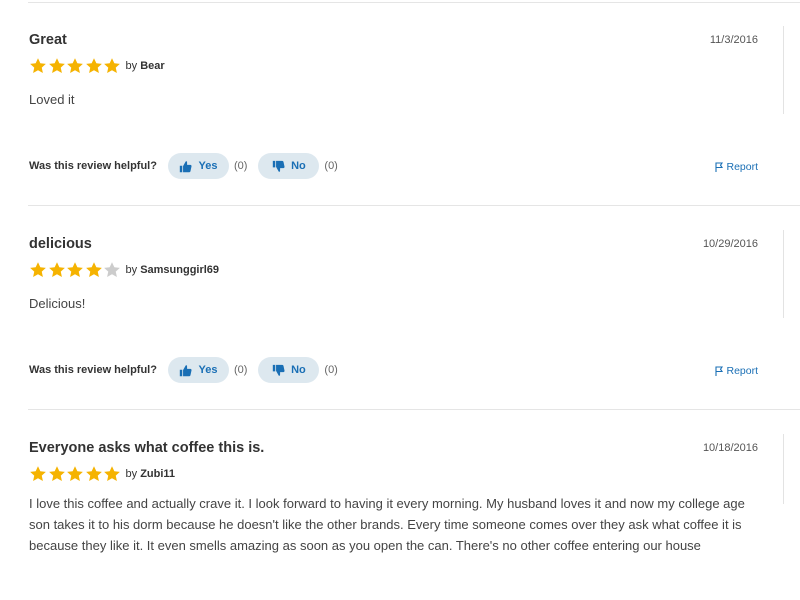 The width and height of the screenshot is (800, 600). What do you see at coordinates (730, 448) in the screenshot?
I see `review-date: 10/18/2016` at bounding box center [730, 448].